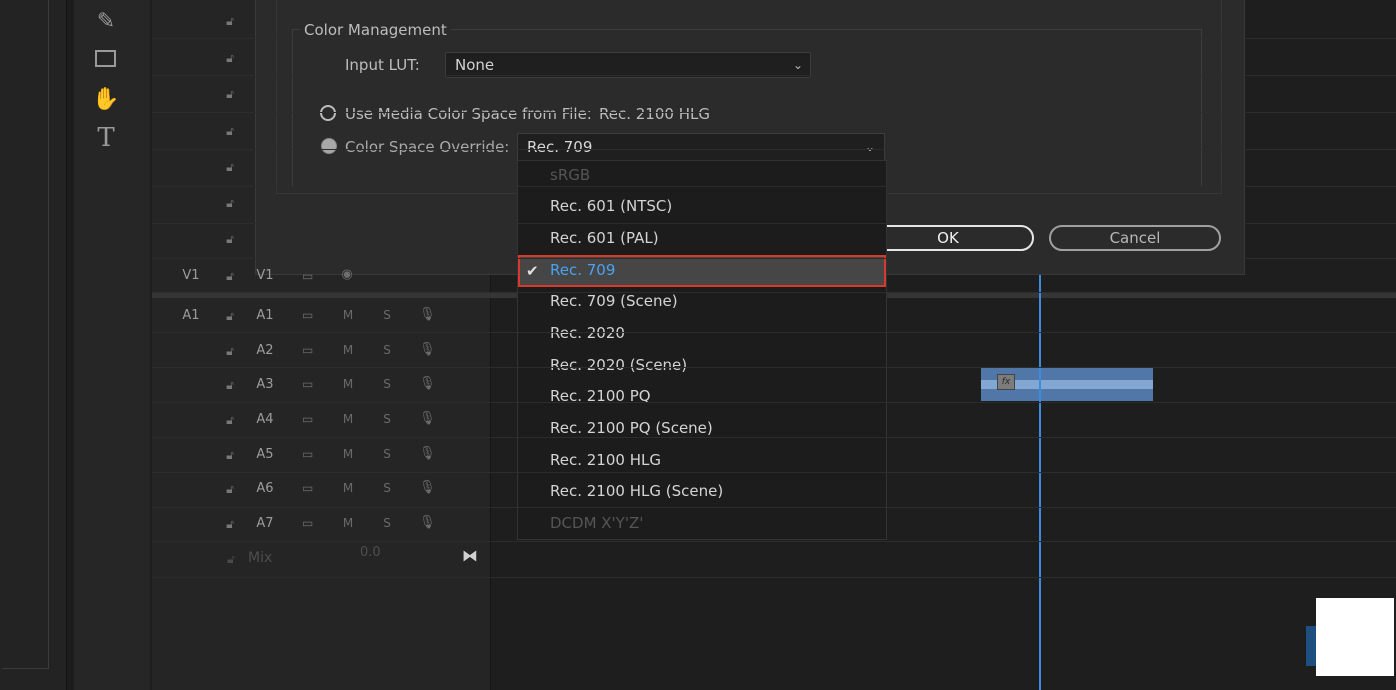 This screenshot has height=690, width=1396. I want to click on target-track-label: A1, so click(265, 315).